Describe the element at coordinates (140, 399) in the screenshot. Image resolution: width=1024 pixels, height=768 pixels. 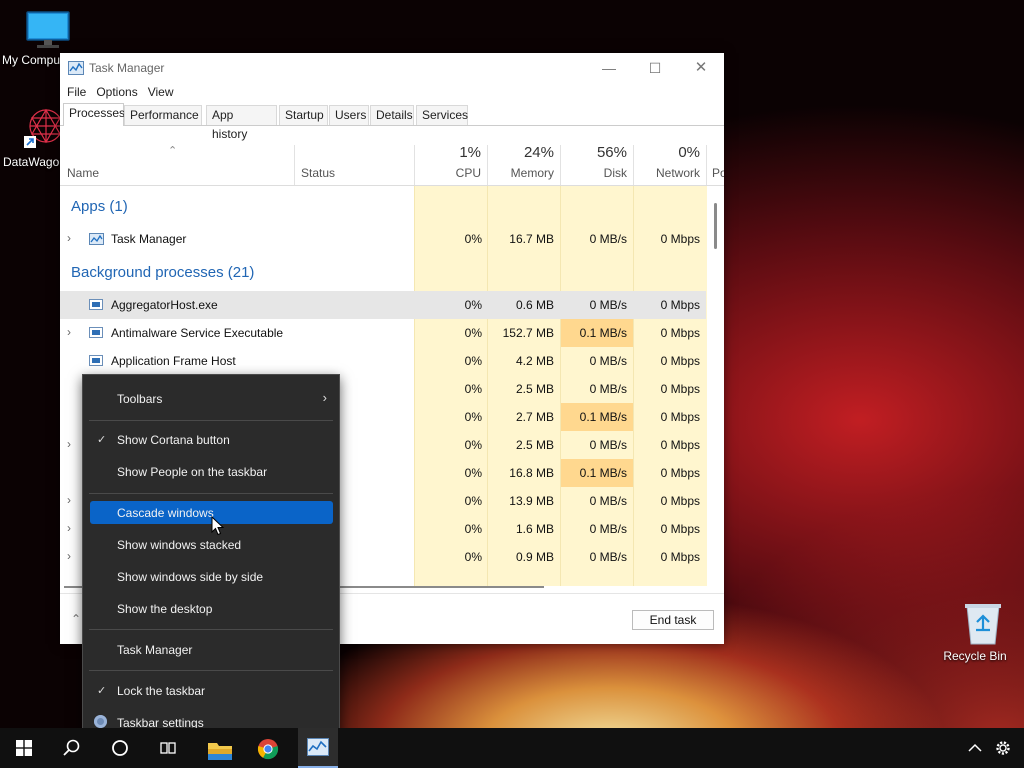
I see `menu-item-label: Toolbars` at that location.